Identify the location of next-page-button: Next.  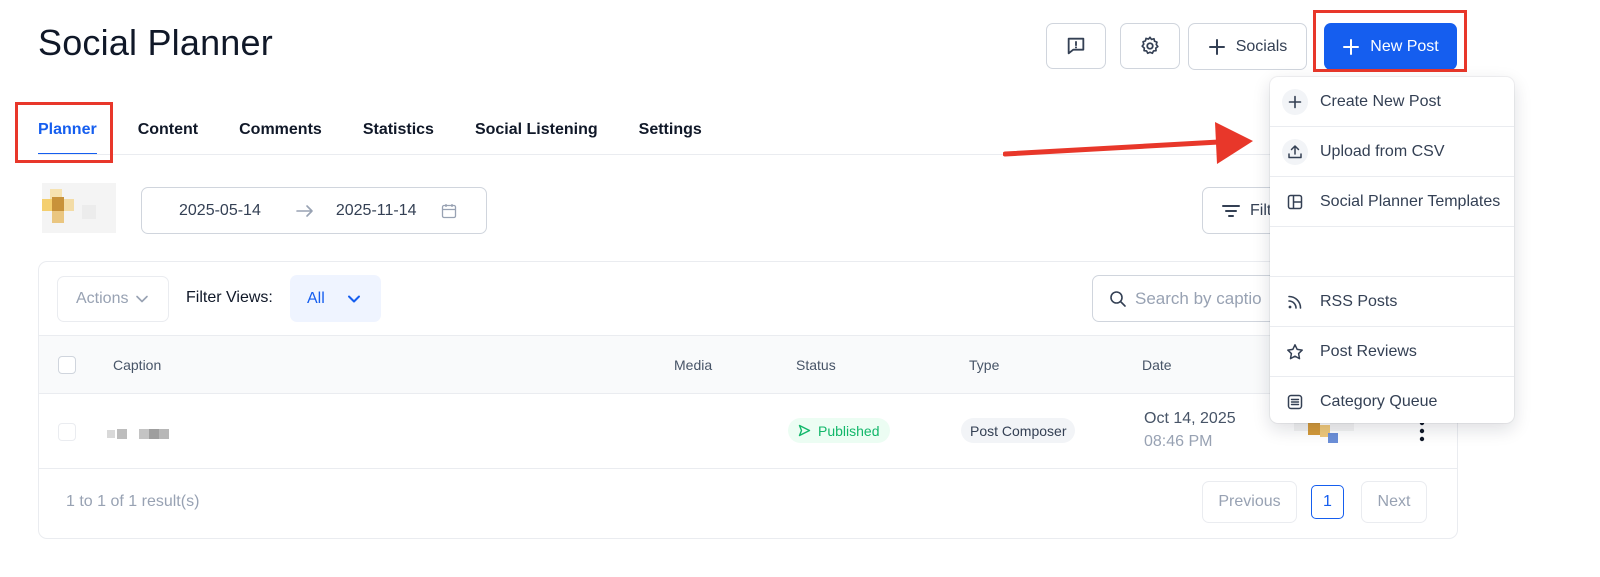
(1394, 502).